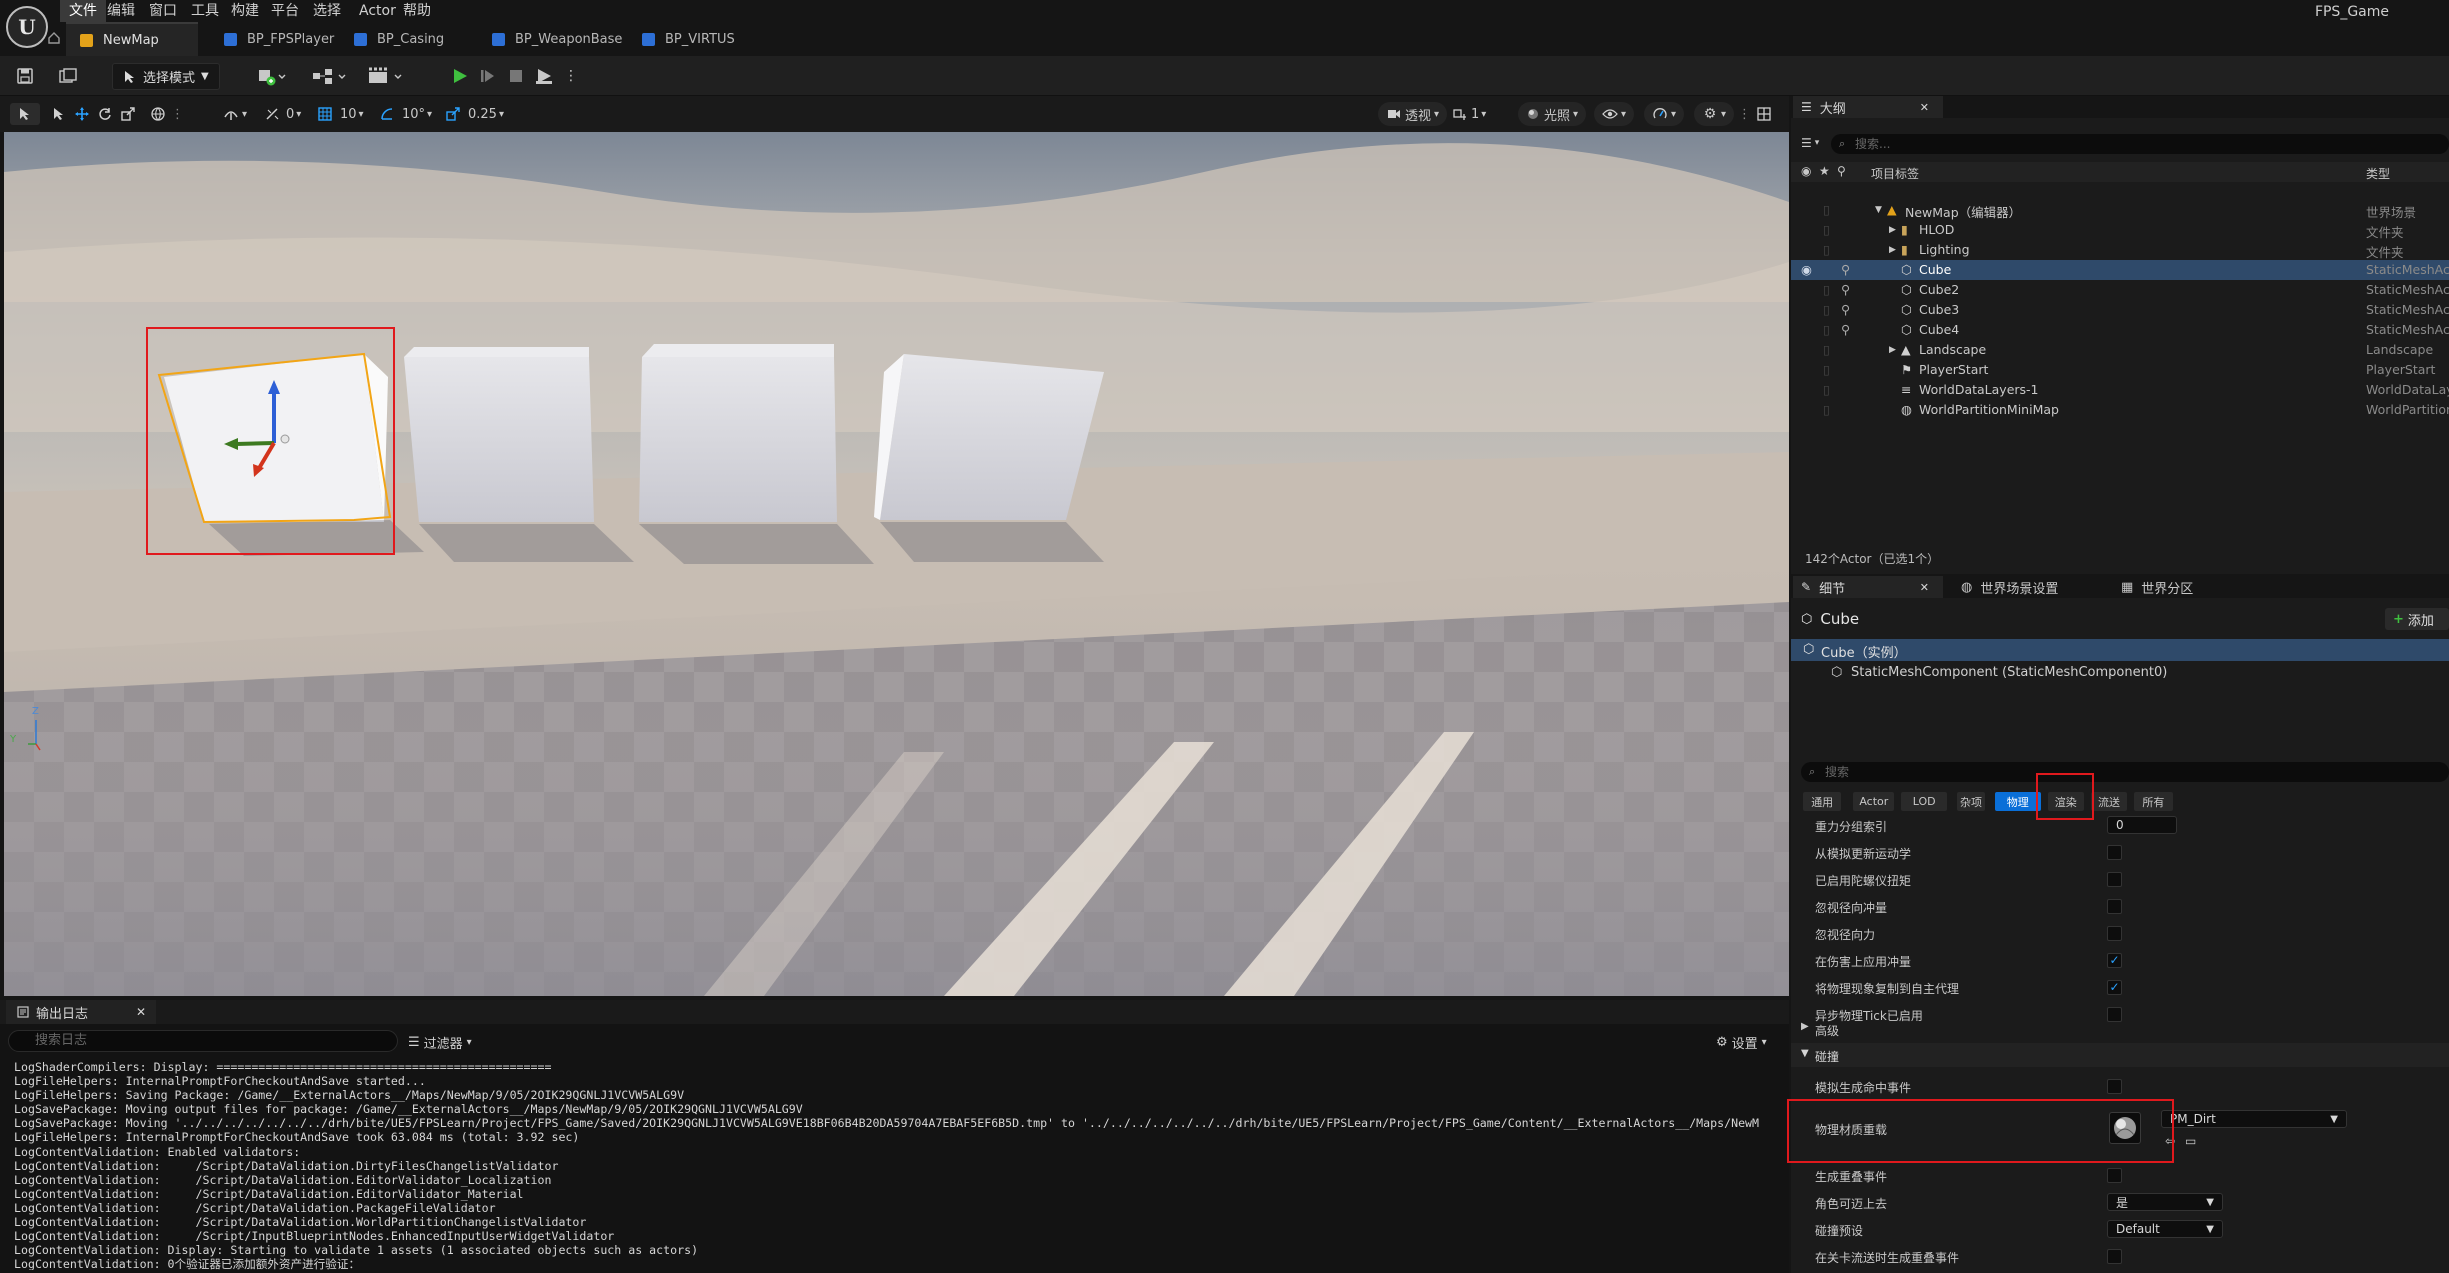  I want to click on browse-content-icon, so click(68, 76).